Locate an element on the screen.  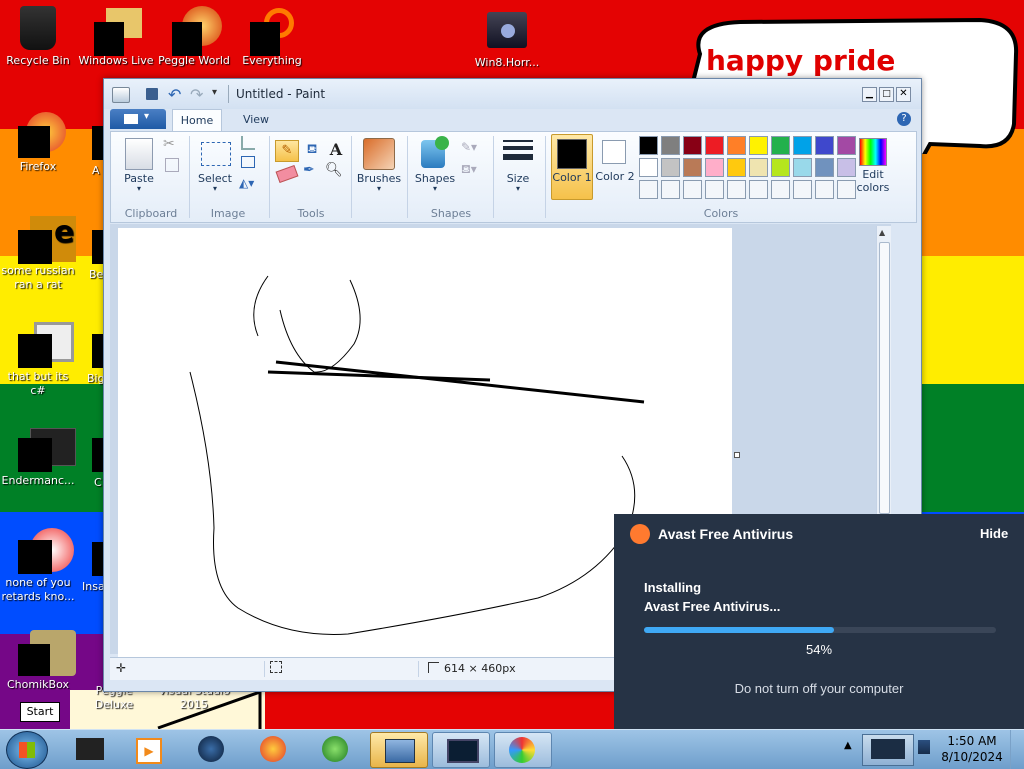
recycle-bin-icon: Recycle Bin is located at coordinates (38, 37).